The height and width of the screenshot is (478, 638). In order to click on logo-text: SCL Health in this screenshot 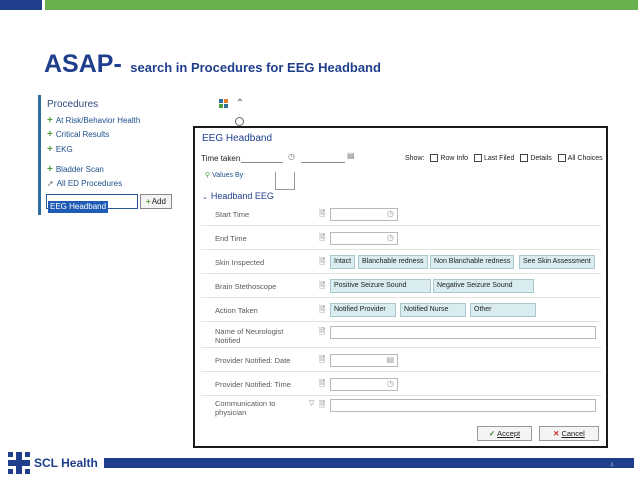, I will do `click(66, 463)`.